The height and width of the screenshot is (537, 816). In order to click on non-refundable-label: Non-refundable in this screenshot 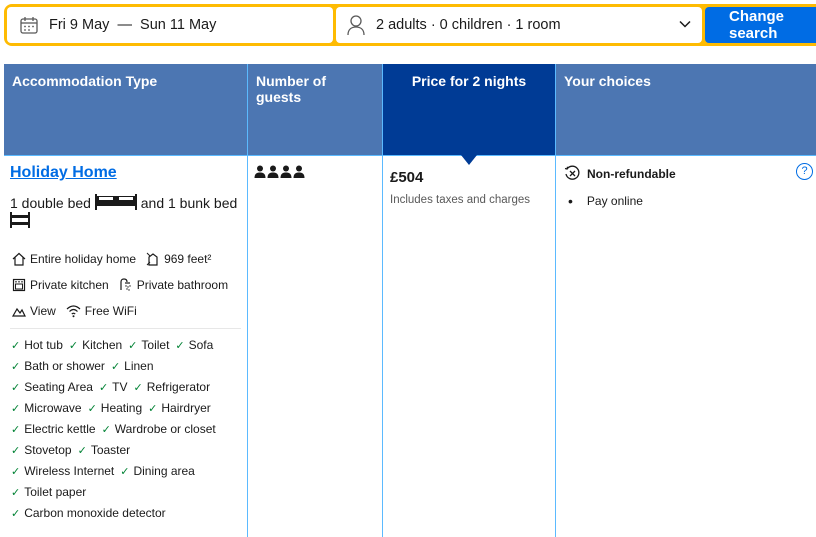, I will do `click(631, 173)`.